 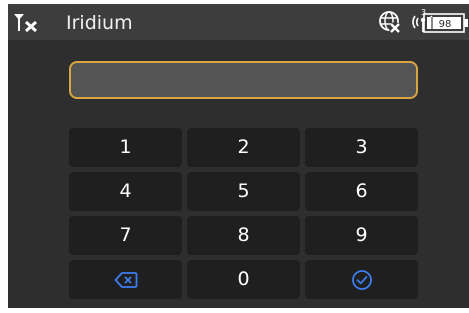 I want to click on no-signal-icon, so click(x=26, y=23).